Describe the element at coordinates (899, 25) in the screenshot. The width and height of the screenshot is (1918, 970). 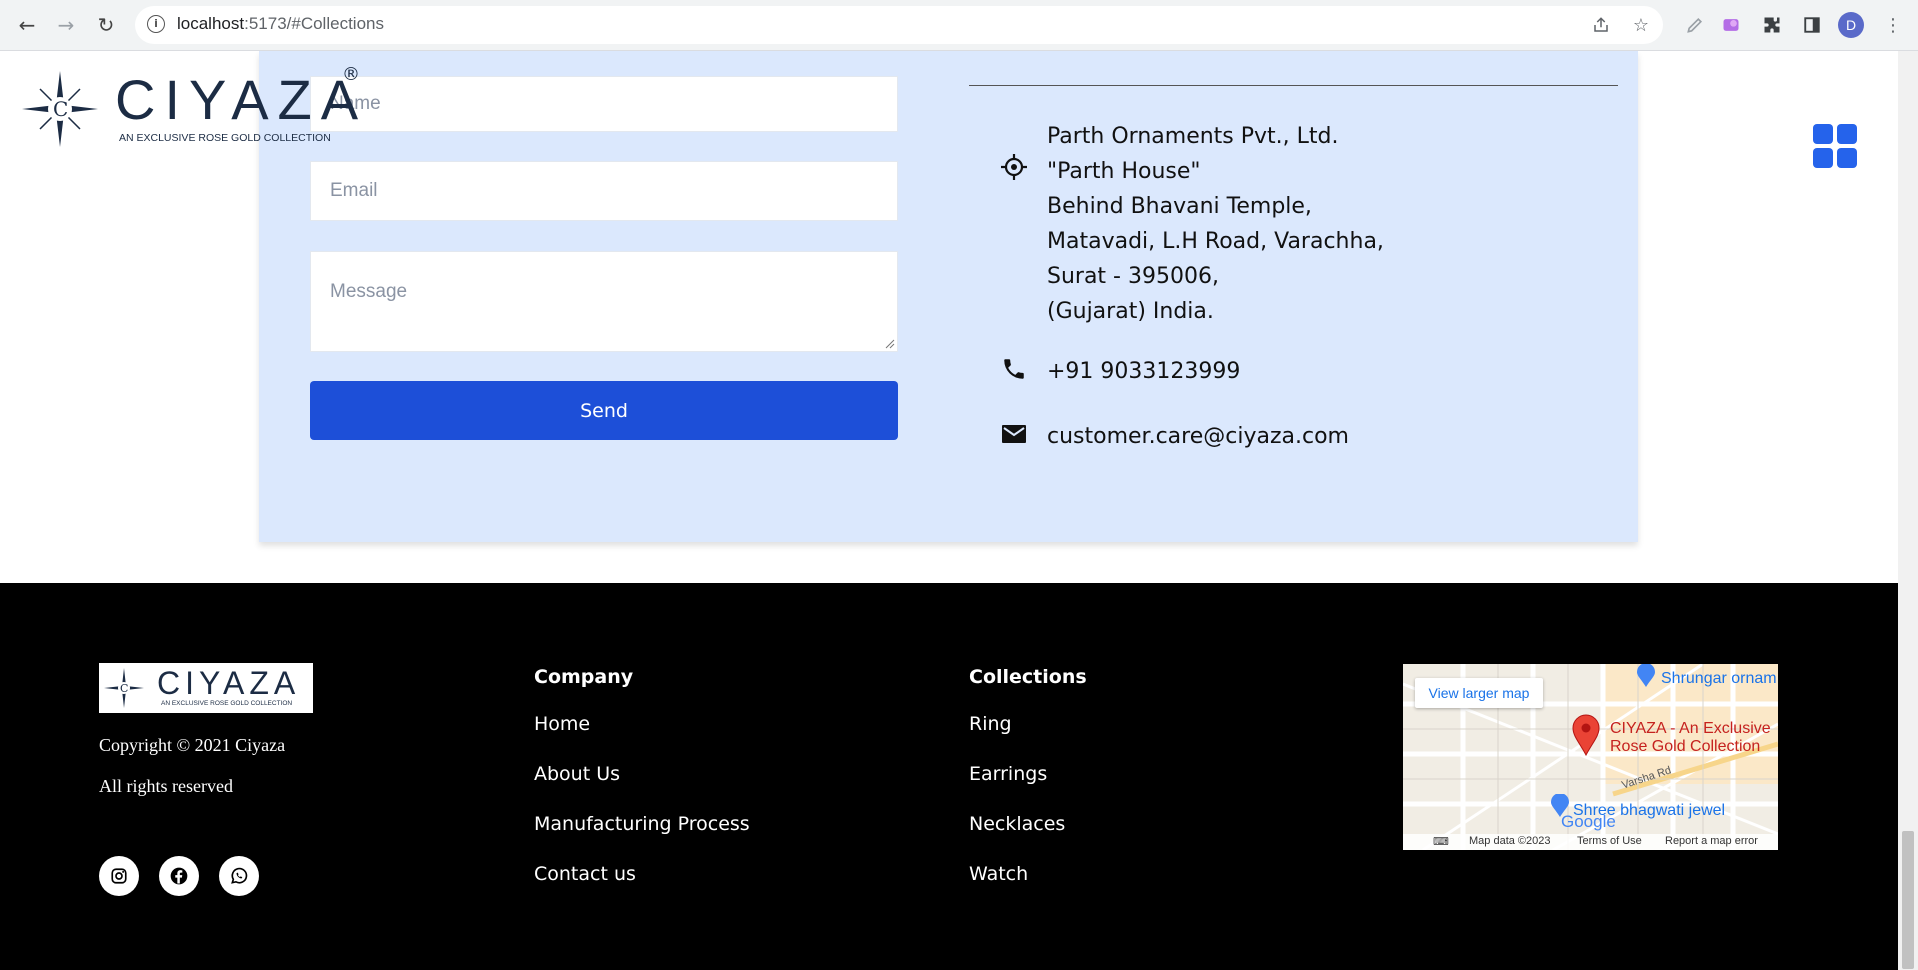
I see `address-bar: i localhost:5173/#Collections ☆` at that location.